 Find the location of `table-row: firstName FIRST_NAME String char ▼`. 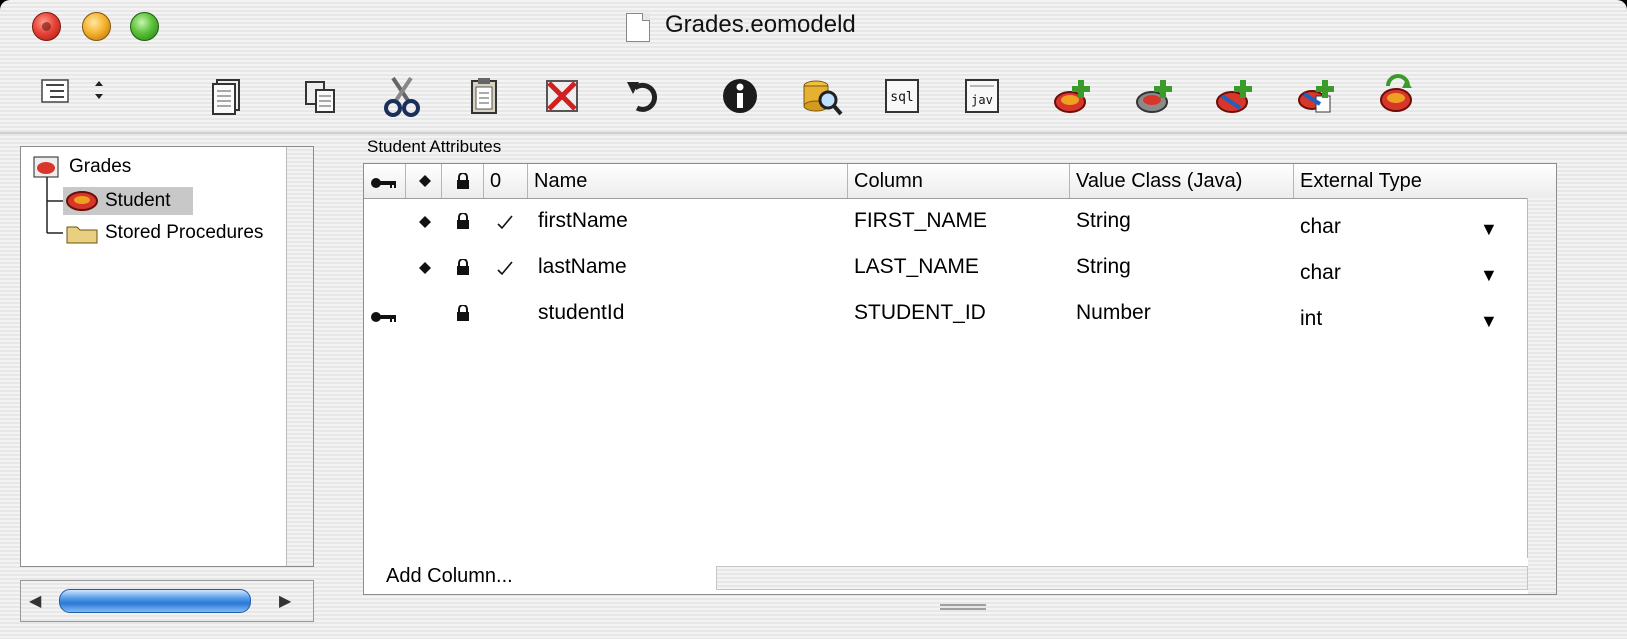

table-row: firstName FIRST_NAME String char ▼ is located at coordinates (960, 221).